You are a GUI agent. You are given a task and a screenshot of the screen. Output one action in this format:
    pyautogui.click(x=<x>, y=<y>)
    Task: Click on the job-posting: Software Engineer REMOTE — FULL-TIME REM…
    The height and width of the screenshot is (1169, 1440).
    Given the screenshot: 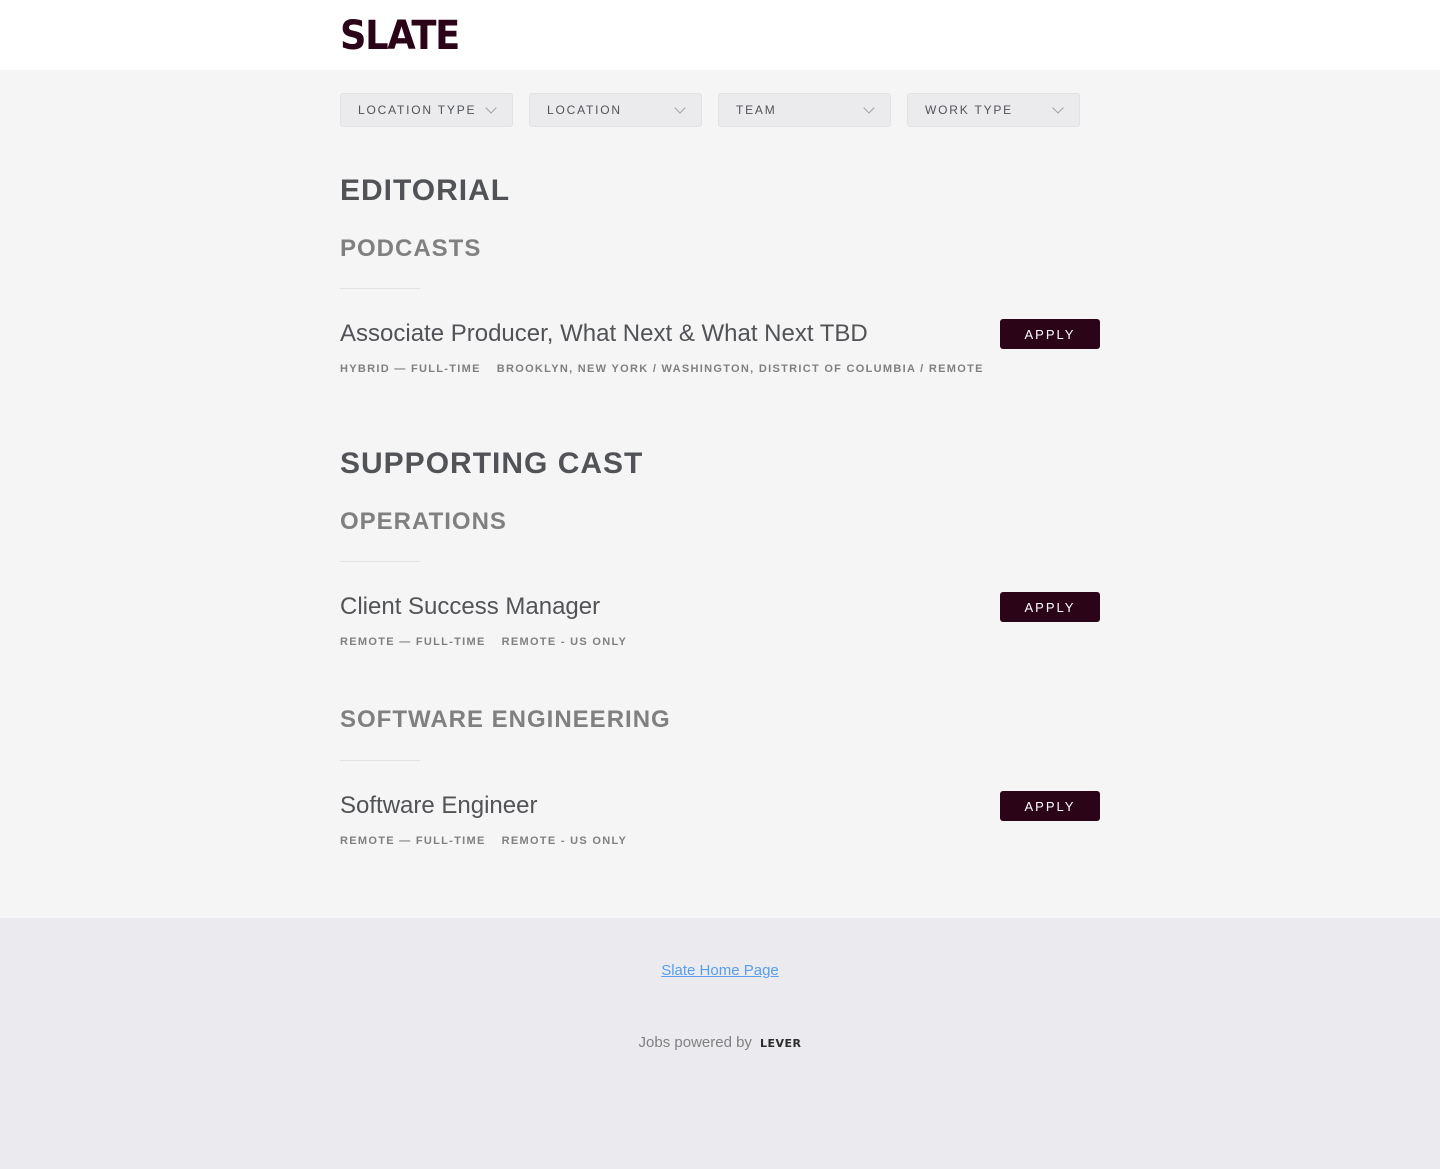 What is the action you would take?
    pyautogui.click(x=720, y=821)
    